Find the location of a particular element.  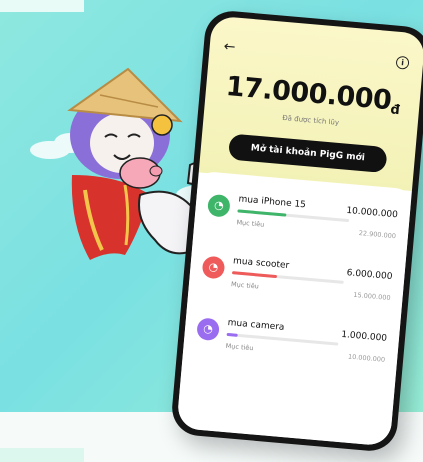

open-new-account-button: Mở tài khoản PigG mới is located at coordinates (307, 153).